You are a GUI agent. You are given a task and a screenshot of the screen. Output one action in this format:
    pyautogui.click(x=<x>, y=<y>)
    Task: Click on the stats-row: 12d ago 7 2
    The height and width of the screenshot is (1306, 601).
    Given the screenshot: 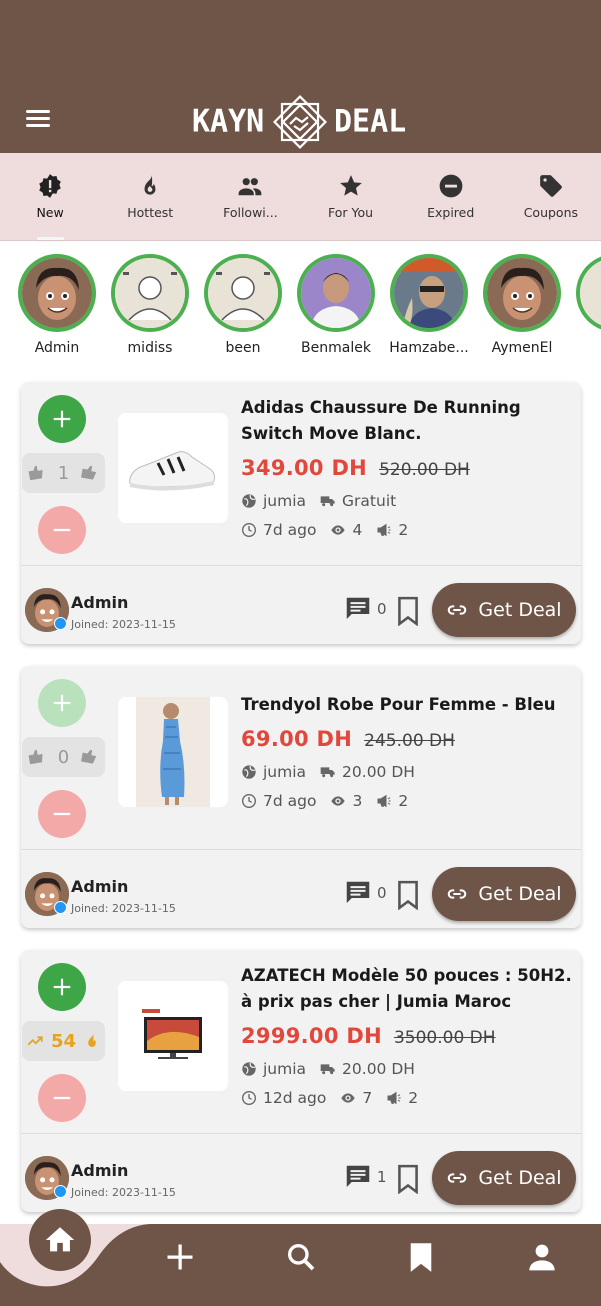 What is the action you would take?
    pyautogui.click(x=329, y=1098)
    